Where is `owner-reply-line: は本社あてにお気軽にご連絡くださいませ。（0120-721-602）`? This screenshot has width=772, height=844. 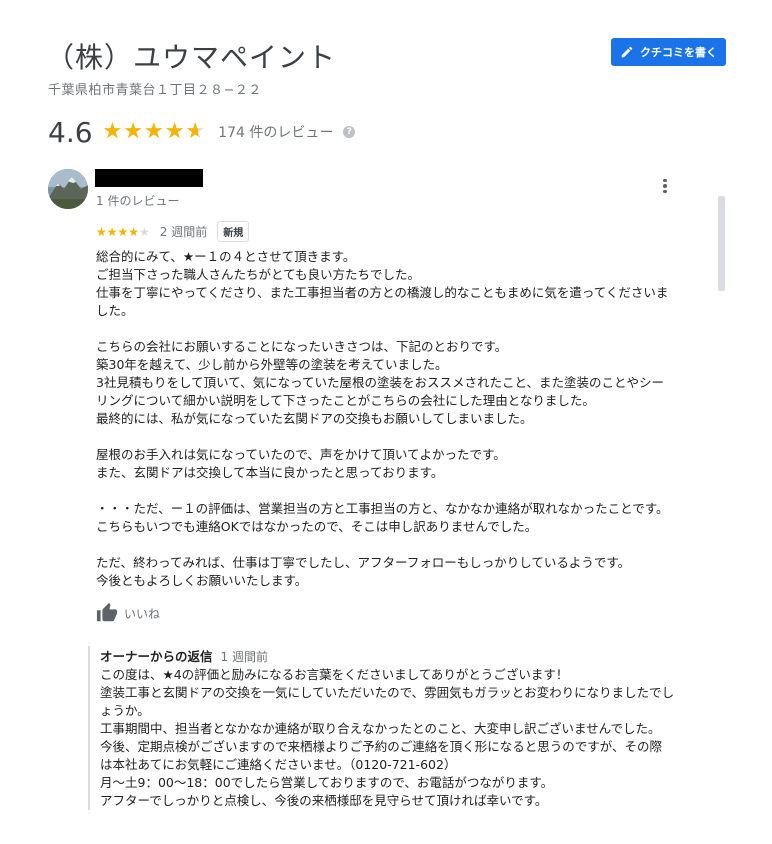 owner-reply-line: は本社あてにお気軽にご連絡くださいませ。（0120-721-602） is located at coordinates (278, 764).